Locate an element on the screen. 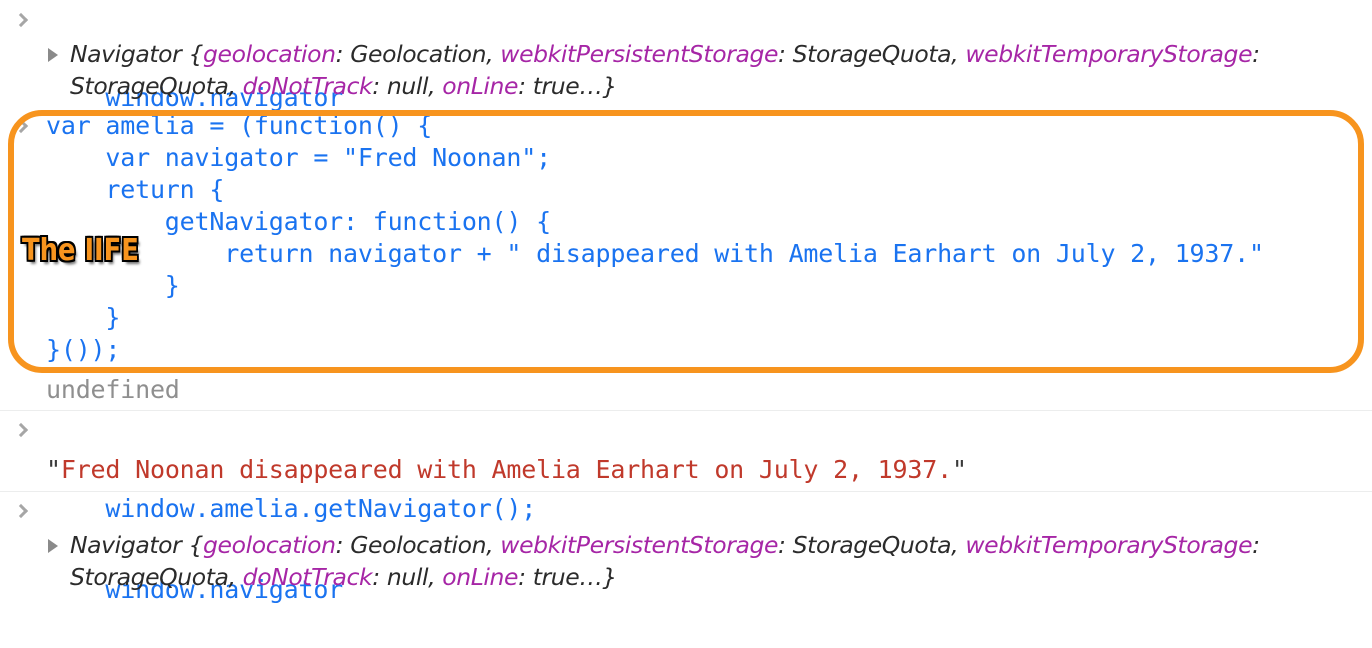  code-line: getNavigator: function() { is located at coordinates (298, 221).